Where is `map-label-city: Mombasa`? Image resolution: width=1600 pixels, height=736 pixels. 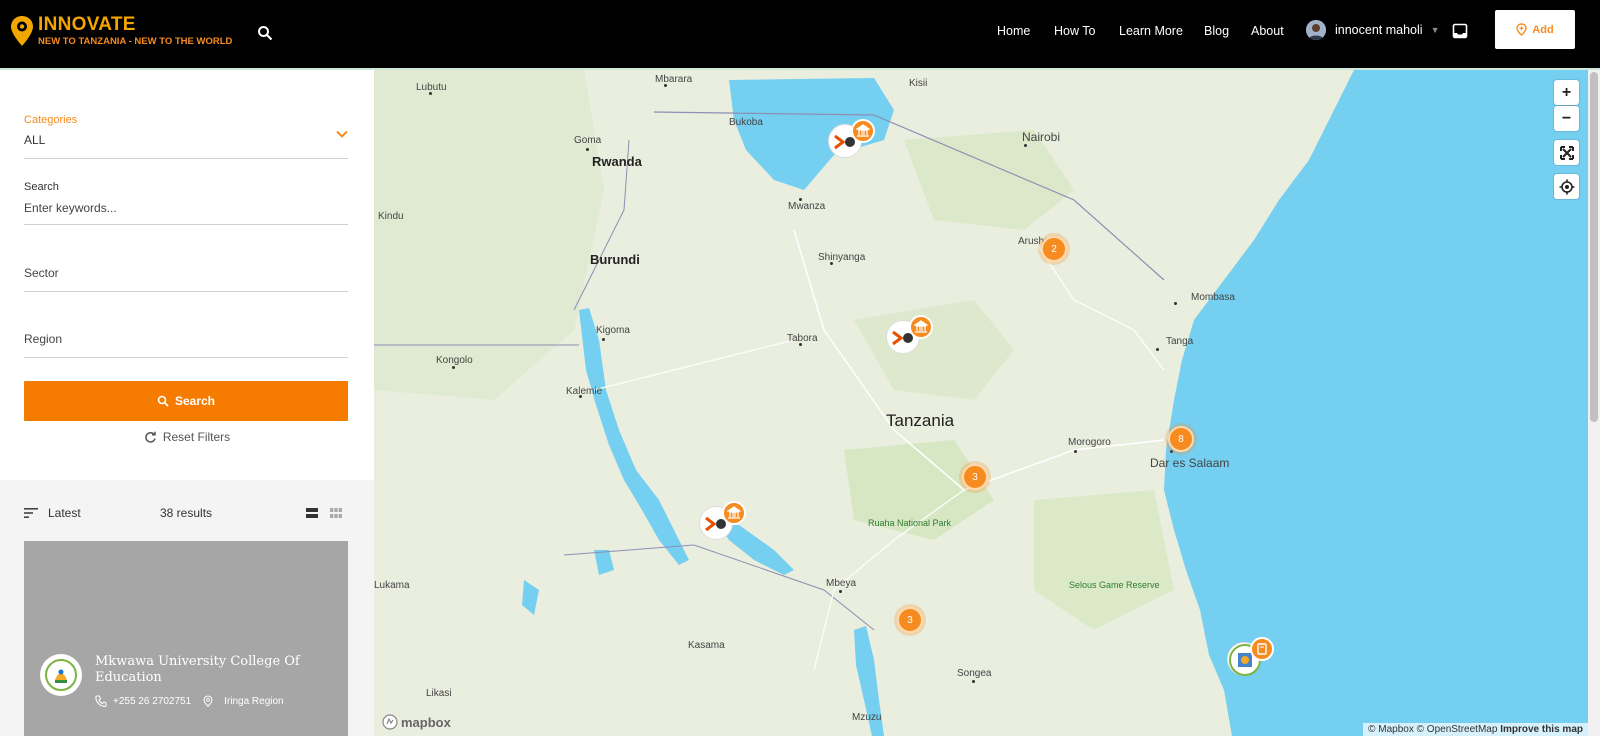 map-label-city: Mombasa is located at coordinates (1213, 297).